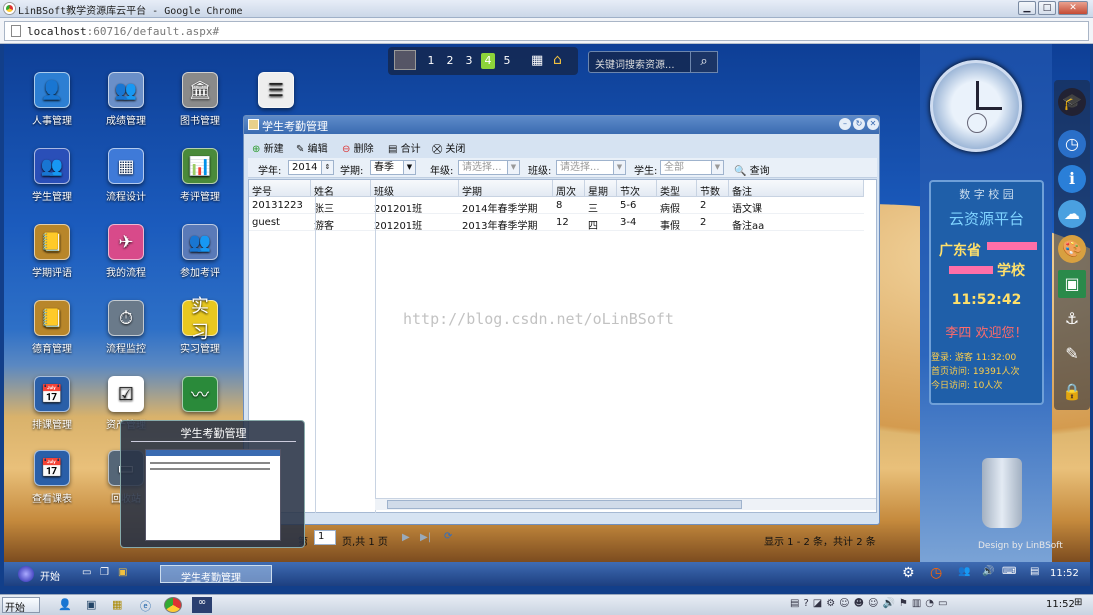 Image resolution: width=1093 pixels, height=615 pixels. I want to click on folder-icon: ▣, so click(122, 572).